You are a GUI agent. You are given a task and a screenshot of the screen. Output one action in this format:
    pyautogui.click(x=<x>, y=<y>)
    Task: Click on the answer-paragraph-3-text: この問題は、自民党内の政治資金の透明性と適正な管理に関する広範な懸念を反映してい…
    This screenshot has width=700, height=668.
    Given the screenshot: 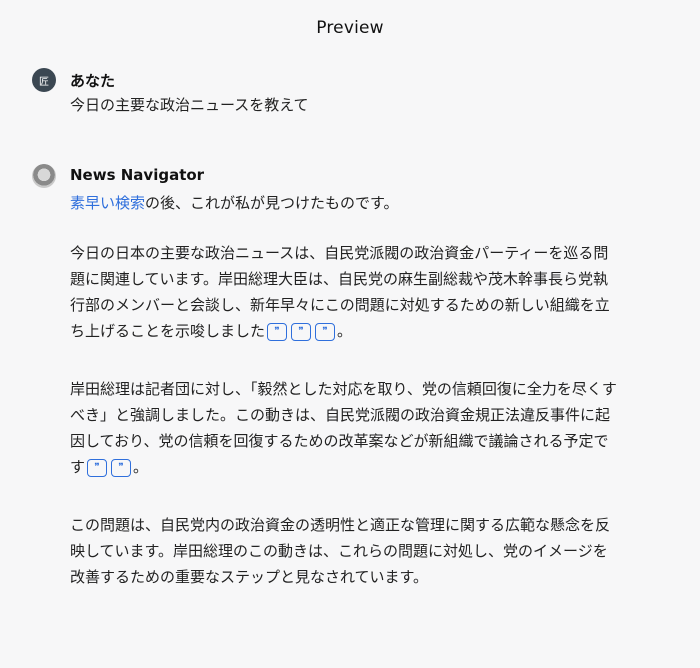 What is the action you would take?
    pyautogui.click(x=340, y=551)
    